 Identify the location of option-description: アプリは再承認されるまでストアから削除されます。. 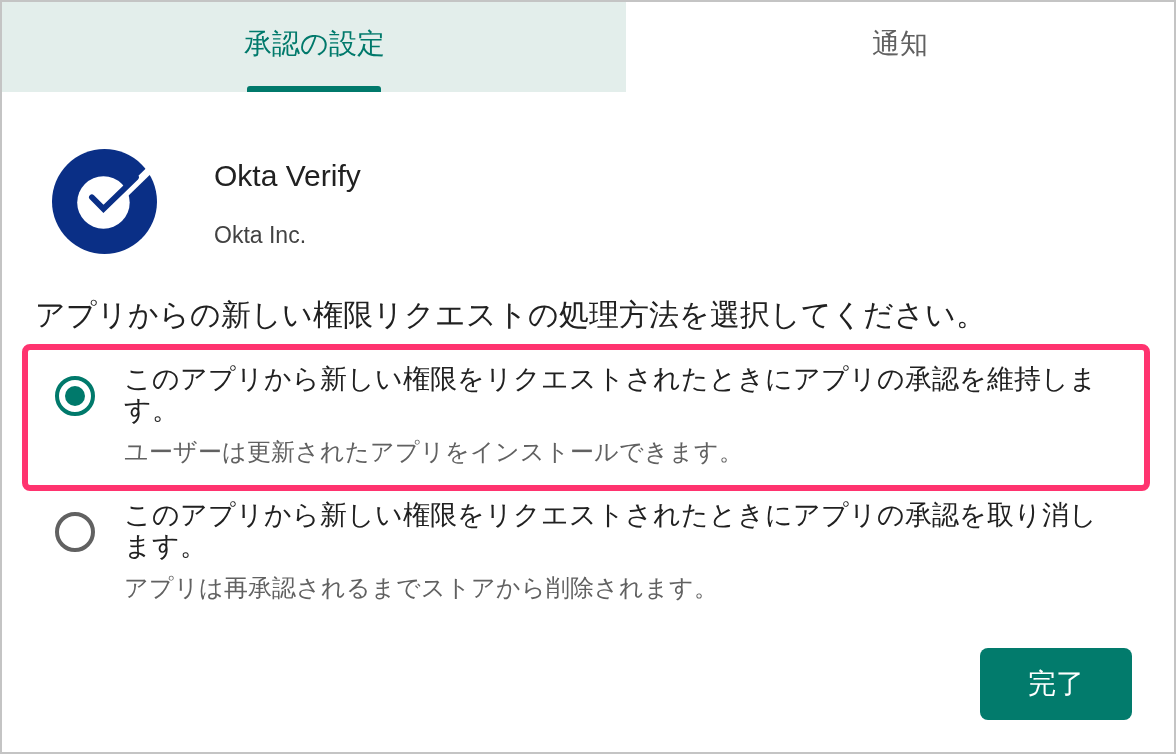
(421, 588).